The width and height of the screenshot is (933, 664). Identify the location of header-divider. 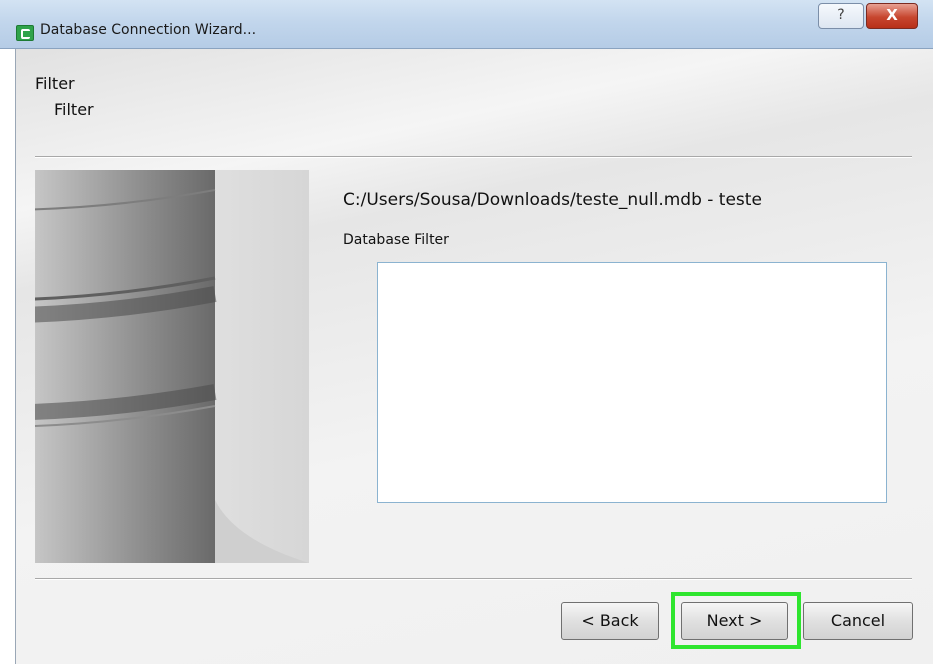
(473, 157).